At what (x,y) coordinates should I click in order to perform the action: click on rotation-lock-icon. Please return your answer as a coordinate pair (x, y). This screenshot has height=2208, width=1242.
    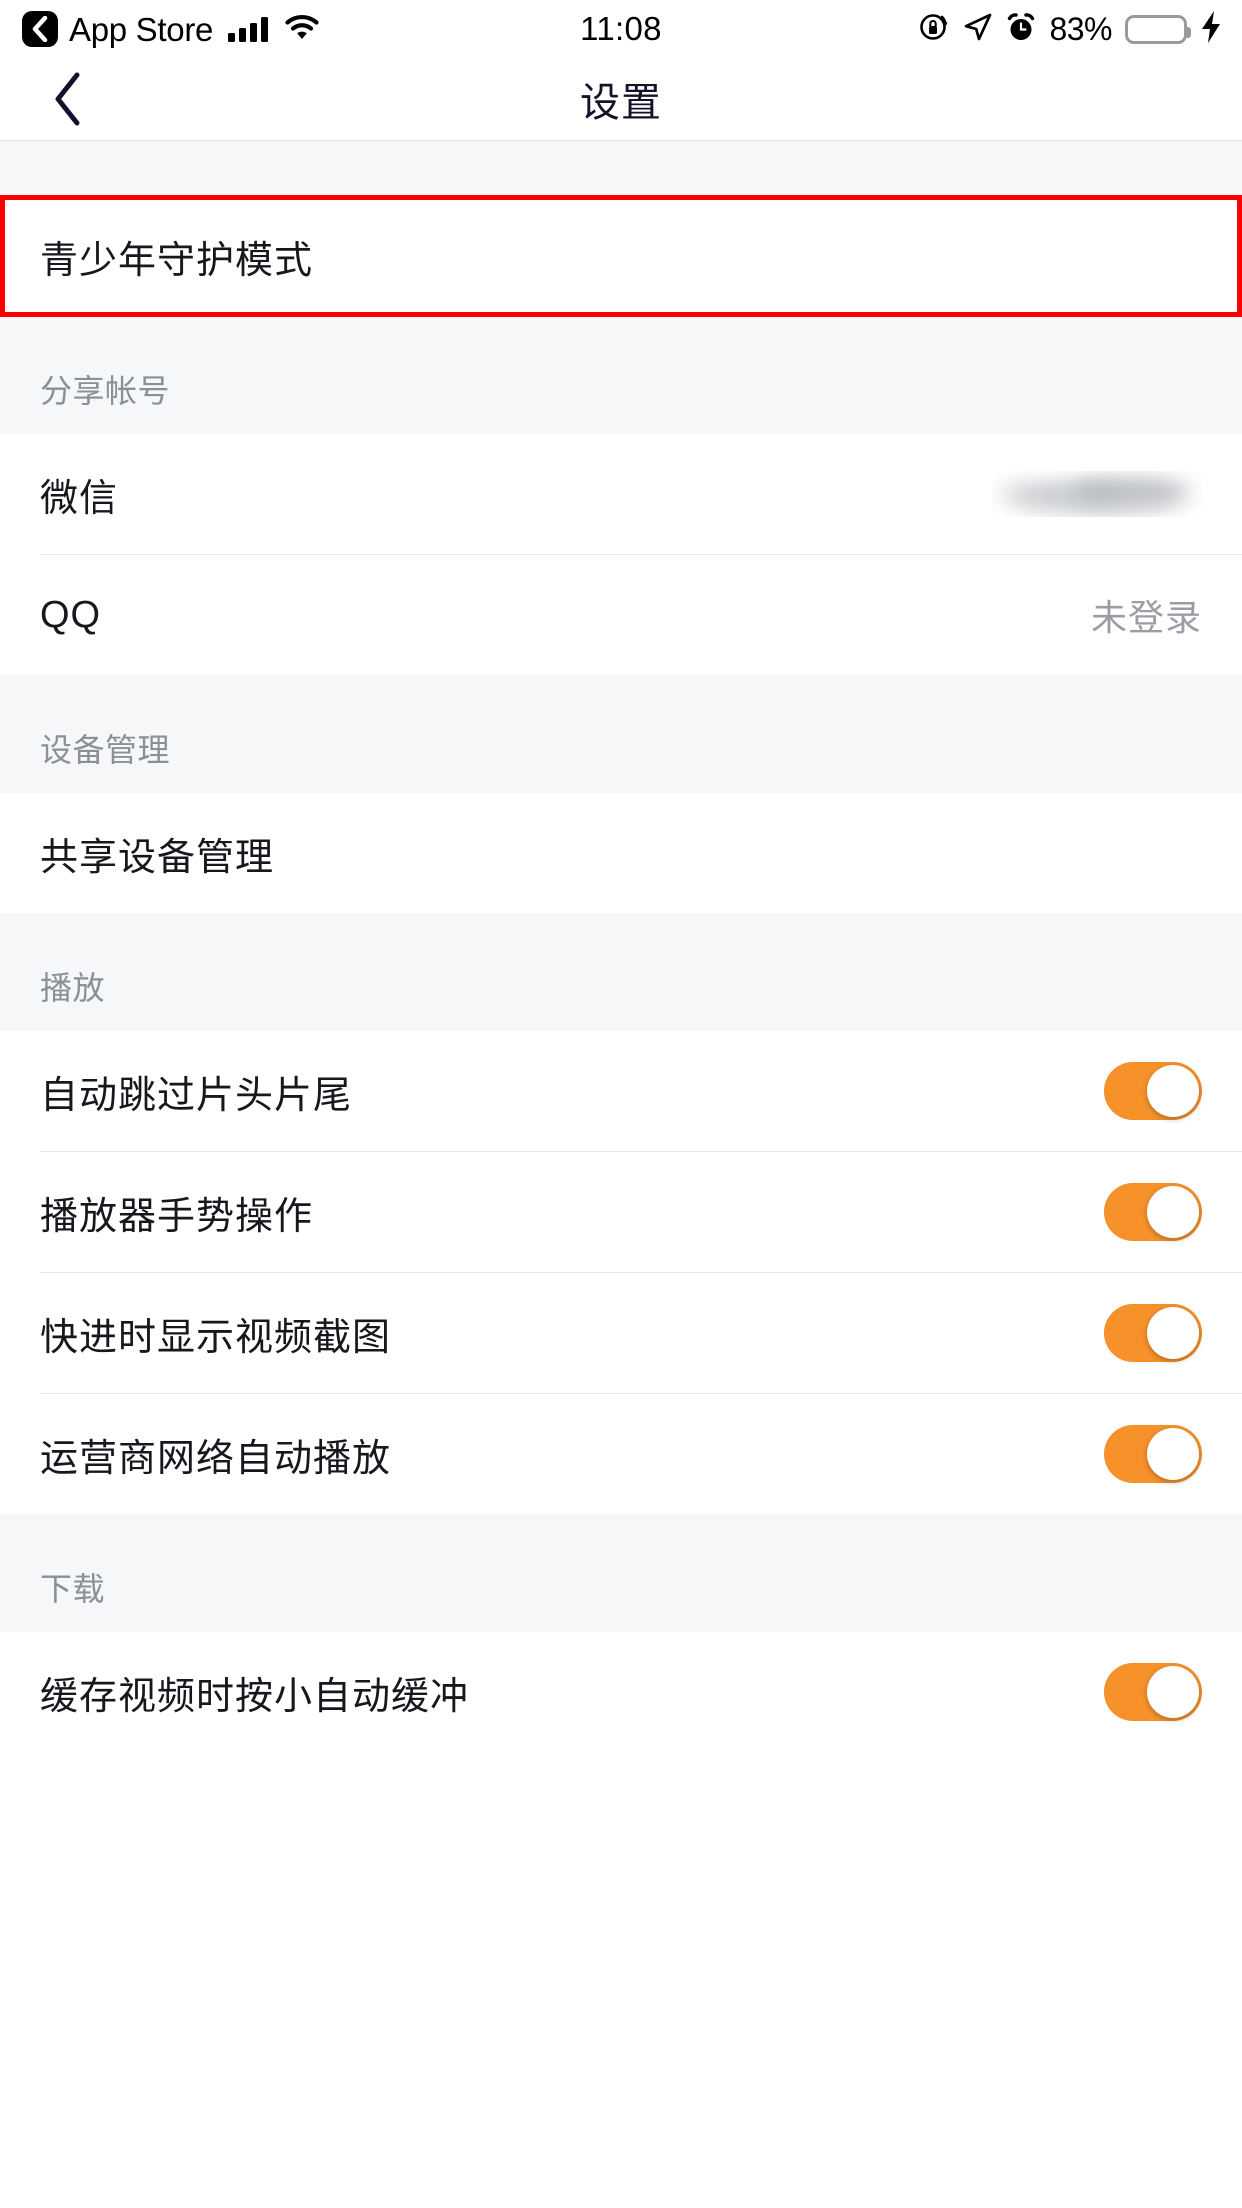
    Looking at the image, I should click on (934, 29).